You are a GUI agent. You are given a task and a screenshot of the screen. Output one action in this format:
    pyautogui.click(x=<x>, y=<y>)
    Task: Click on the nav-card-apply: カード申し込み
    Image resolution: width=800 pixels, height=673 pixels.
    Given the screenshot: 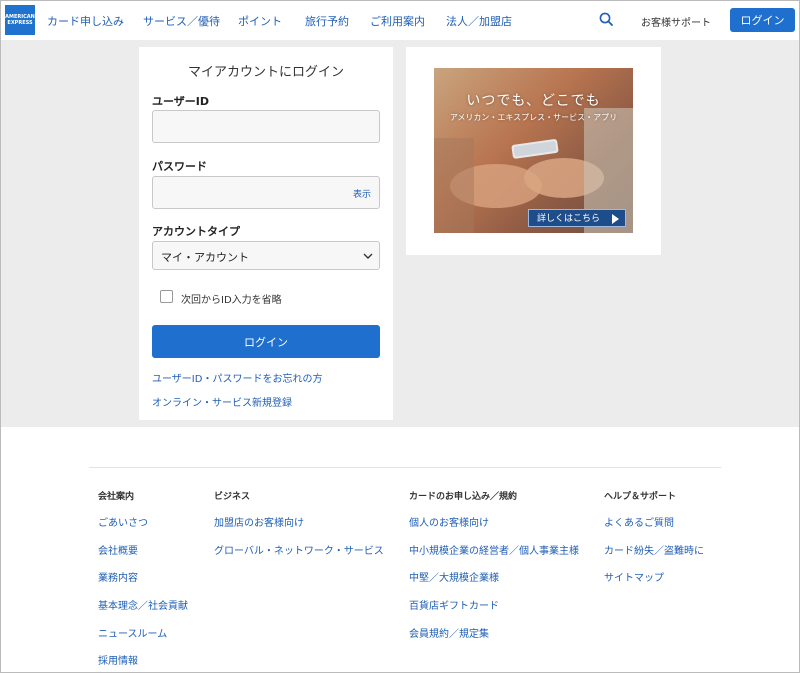 What is the action you would take?
    pyautogui.click(x=85, y=21)
    